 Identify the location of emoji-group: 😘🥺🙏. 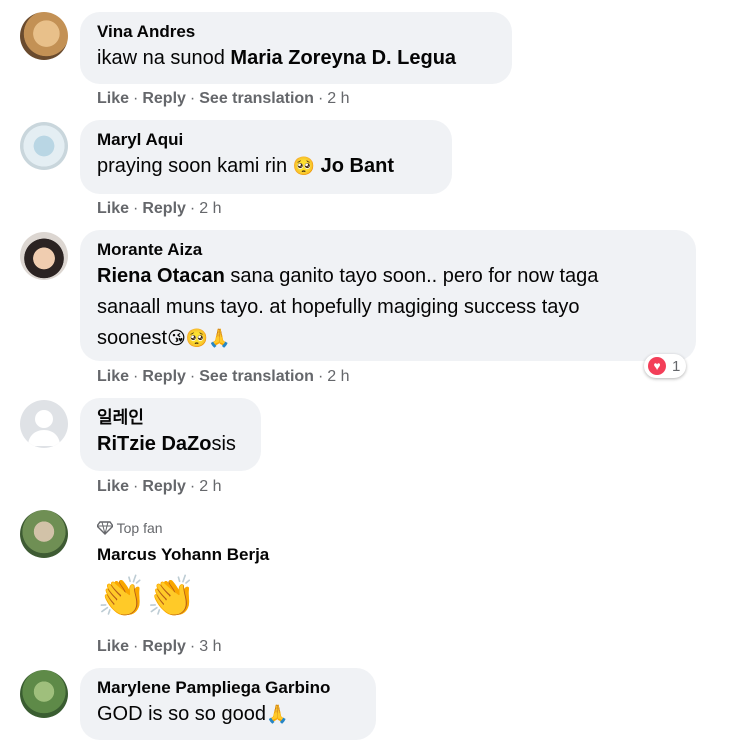
(199, 338).